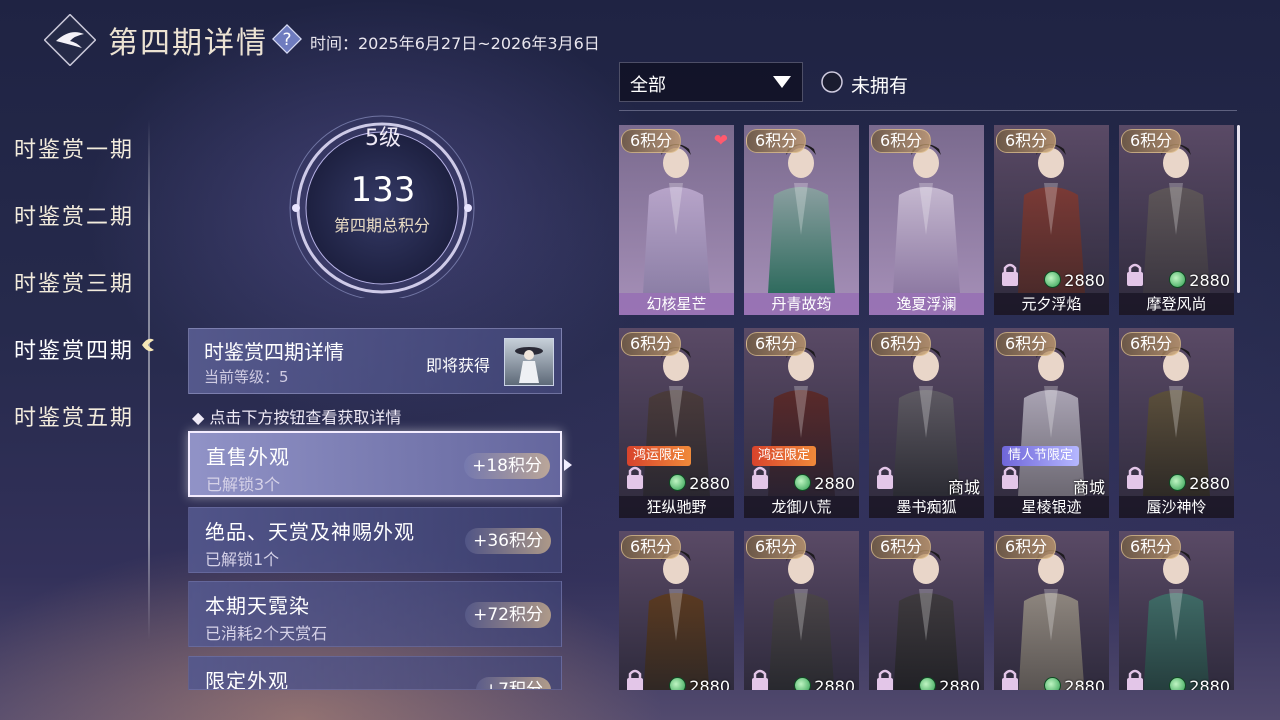 This screenshot has width=1280, height=720. Describe the element at coordinates (1051, 220) in the screenshot. I see `outfit-card: 6积分 2880 元夕浮焰` at that location.